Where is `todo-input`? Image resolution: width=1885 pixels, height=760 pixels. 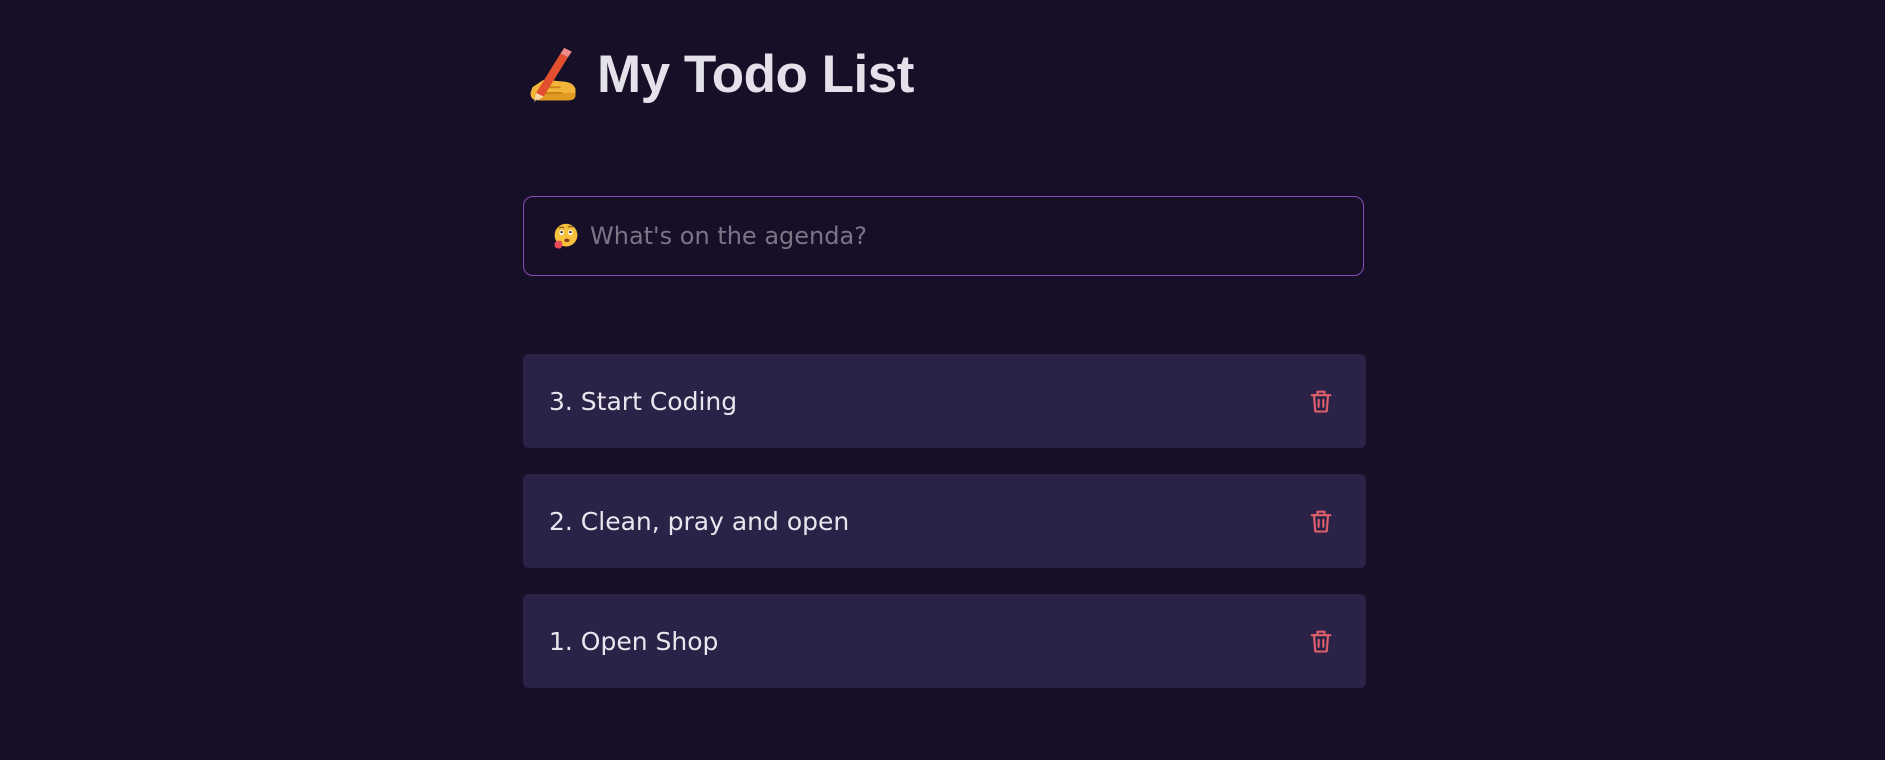
todo-input is located at coordinates (950, 236).